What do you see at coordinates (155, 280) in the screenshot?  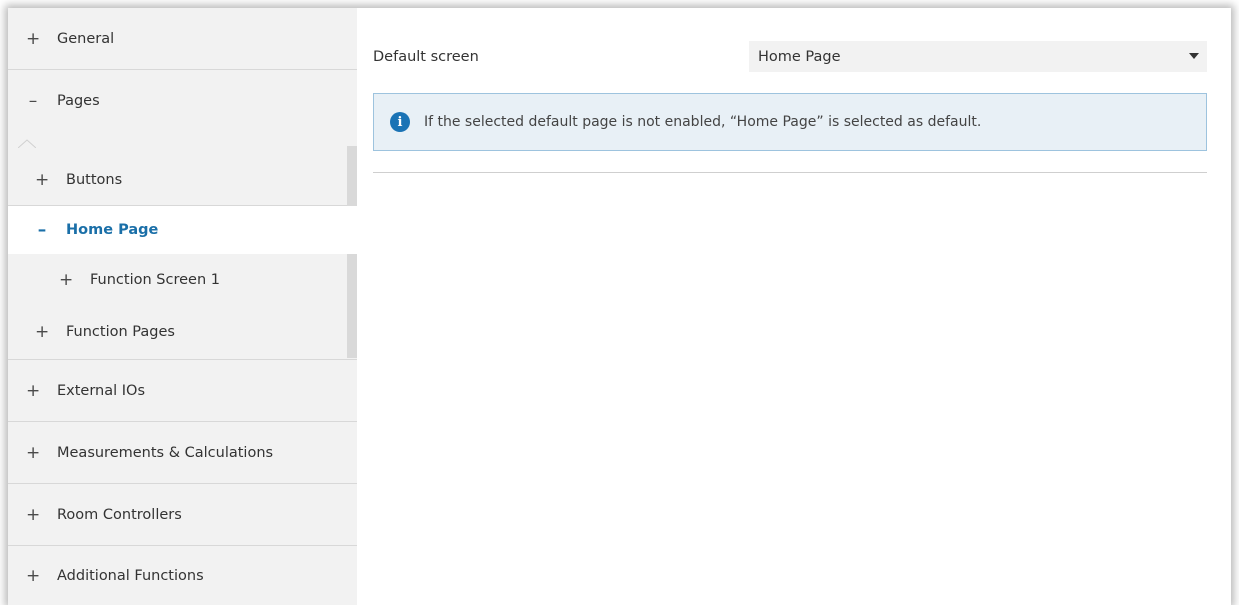 I see `sidebar-item-label: Function Screen 1` at bounding box center [155, 280].